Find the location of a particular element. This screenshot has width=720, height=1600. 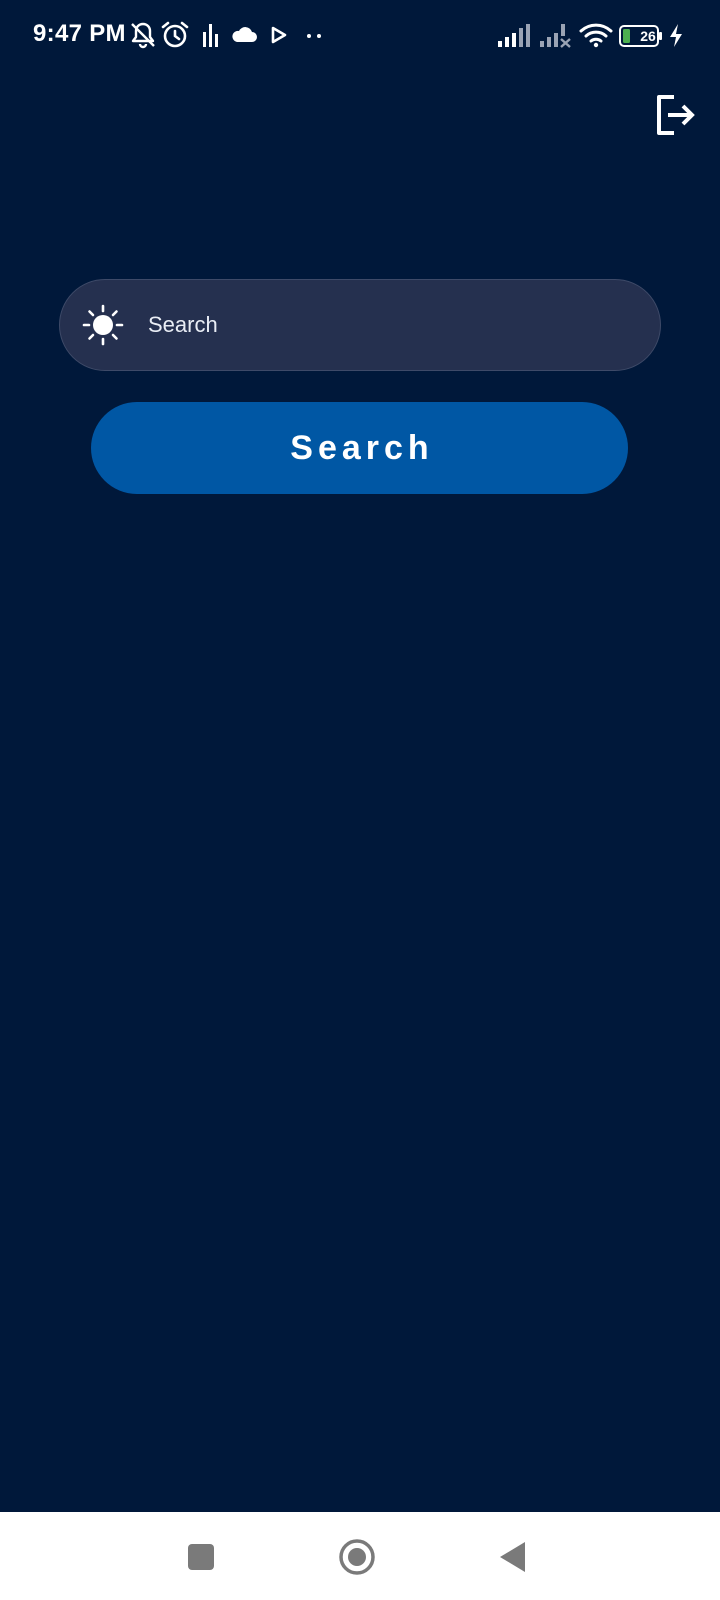

recents-button is located at coordinates (201, 1557).